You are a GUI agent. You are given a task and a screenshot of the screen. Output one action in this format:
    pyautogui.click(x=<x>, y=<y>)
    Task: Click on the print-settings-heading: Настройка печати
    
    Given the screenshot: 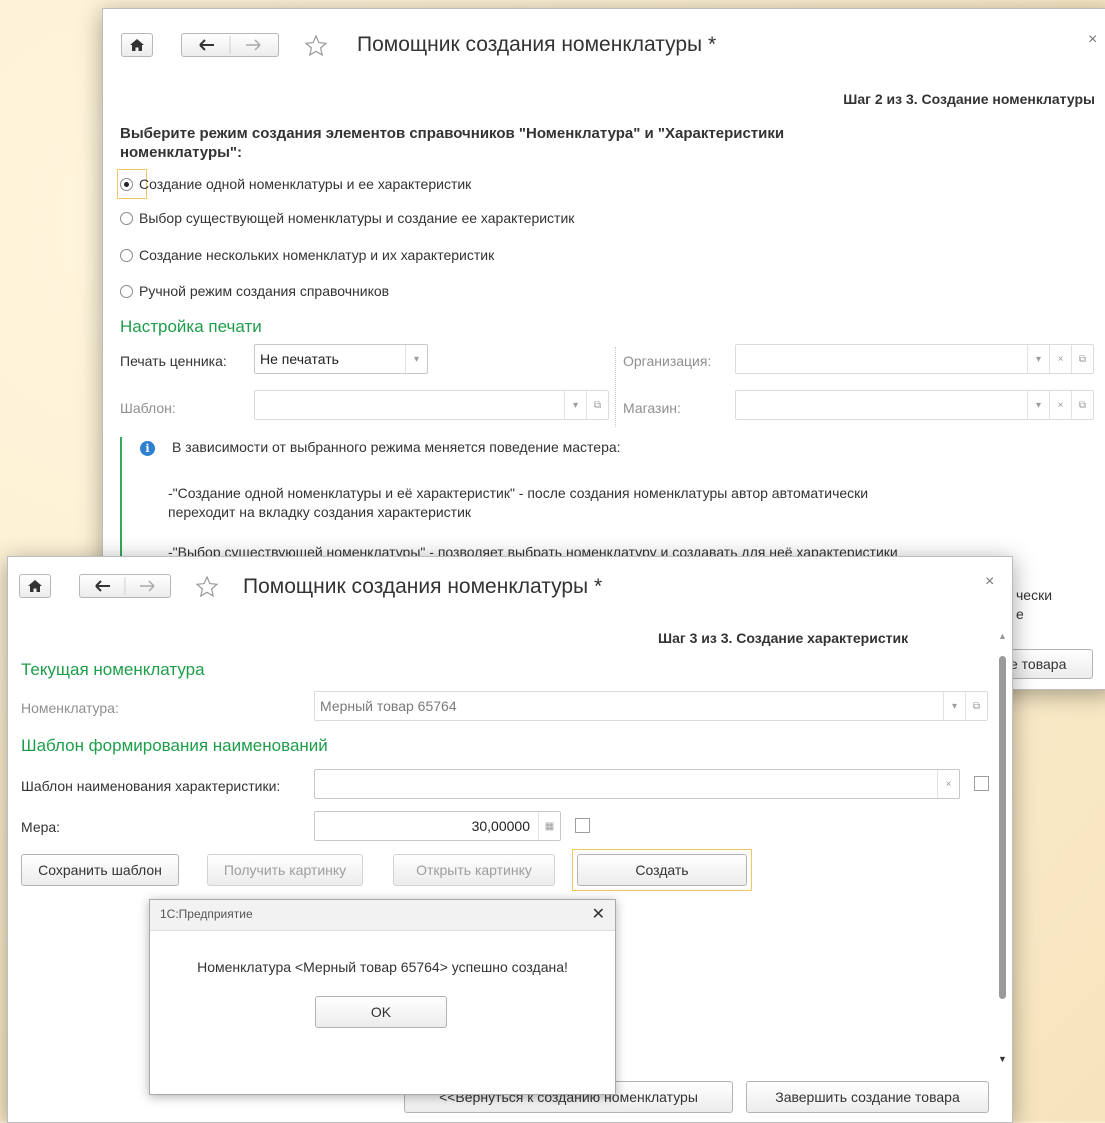 What is the action you would take?
    pyautogui.click(x=191, y=326)
    